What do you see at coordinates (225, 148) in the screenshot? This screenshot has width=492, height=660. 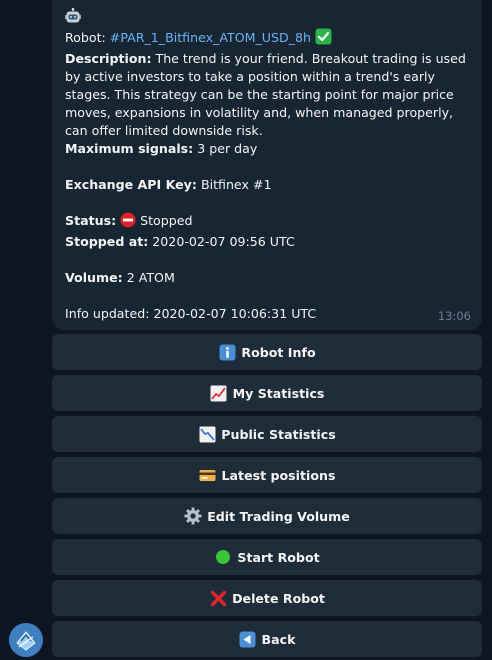 I see `max-signals-value: 3 per day` at bounding box center [225, 148].